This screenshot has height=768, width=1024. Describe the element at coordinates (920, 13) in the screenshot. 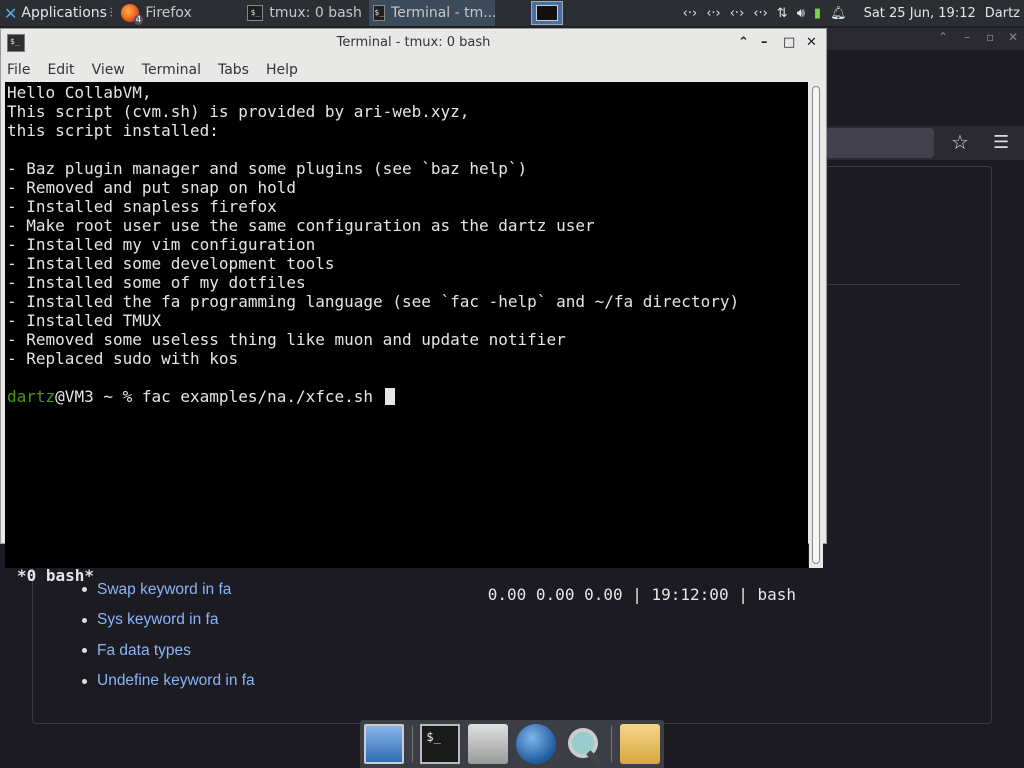

I see `clock: Sat 25 Jun, 19:12` at that location.